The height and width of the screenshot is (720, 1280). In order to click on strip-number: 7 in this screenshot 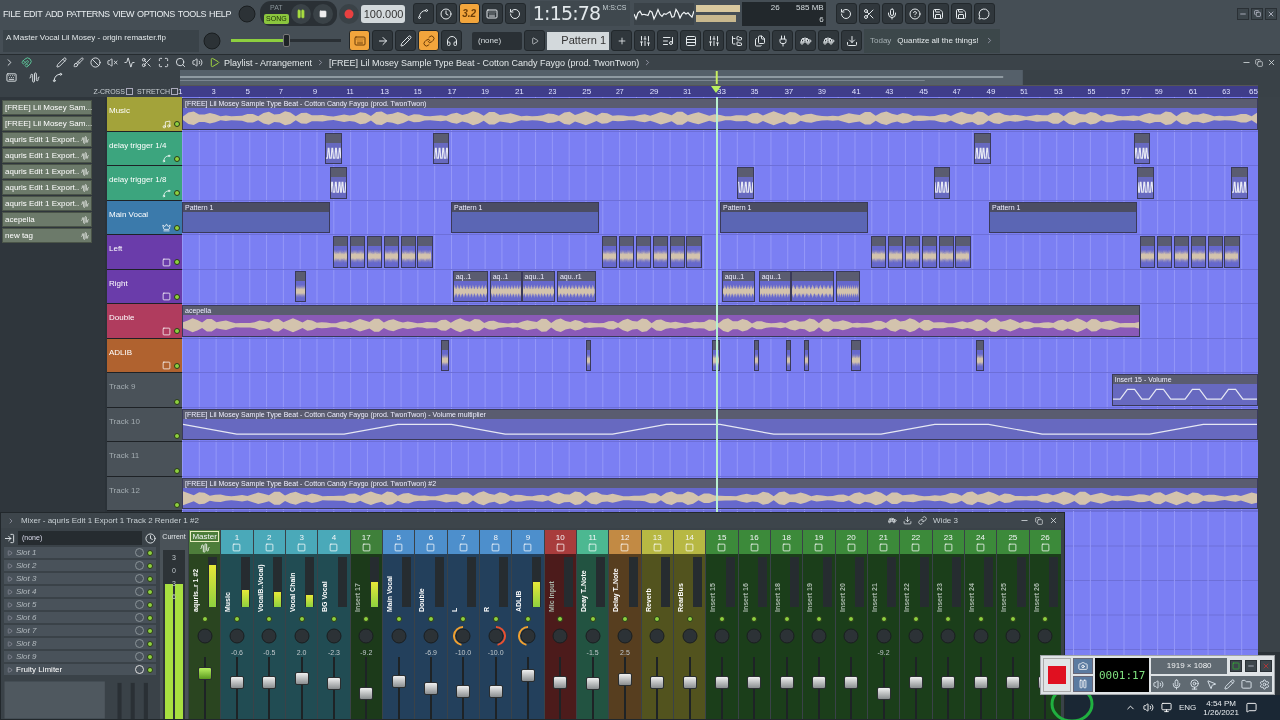, I will do `click(463, 537)`.